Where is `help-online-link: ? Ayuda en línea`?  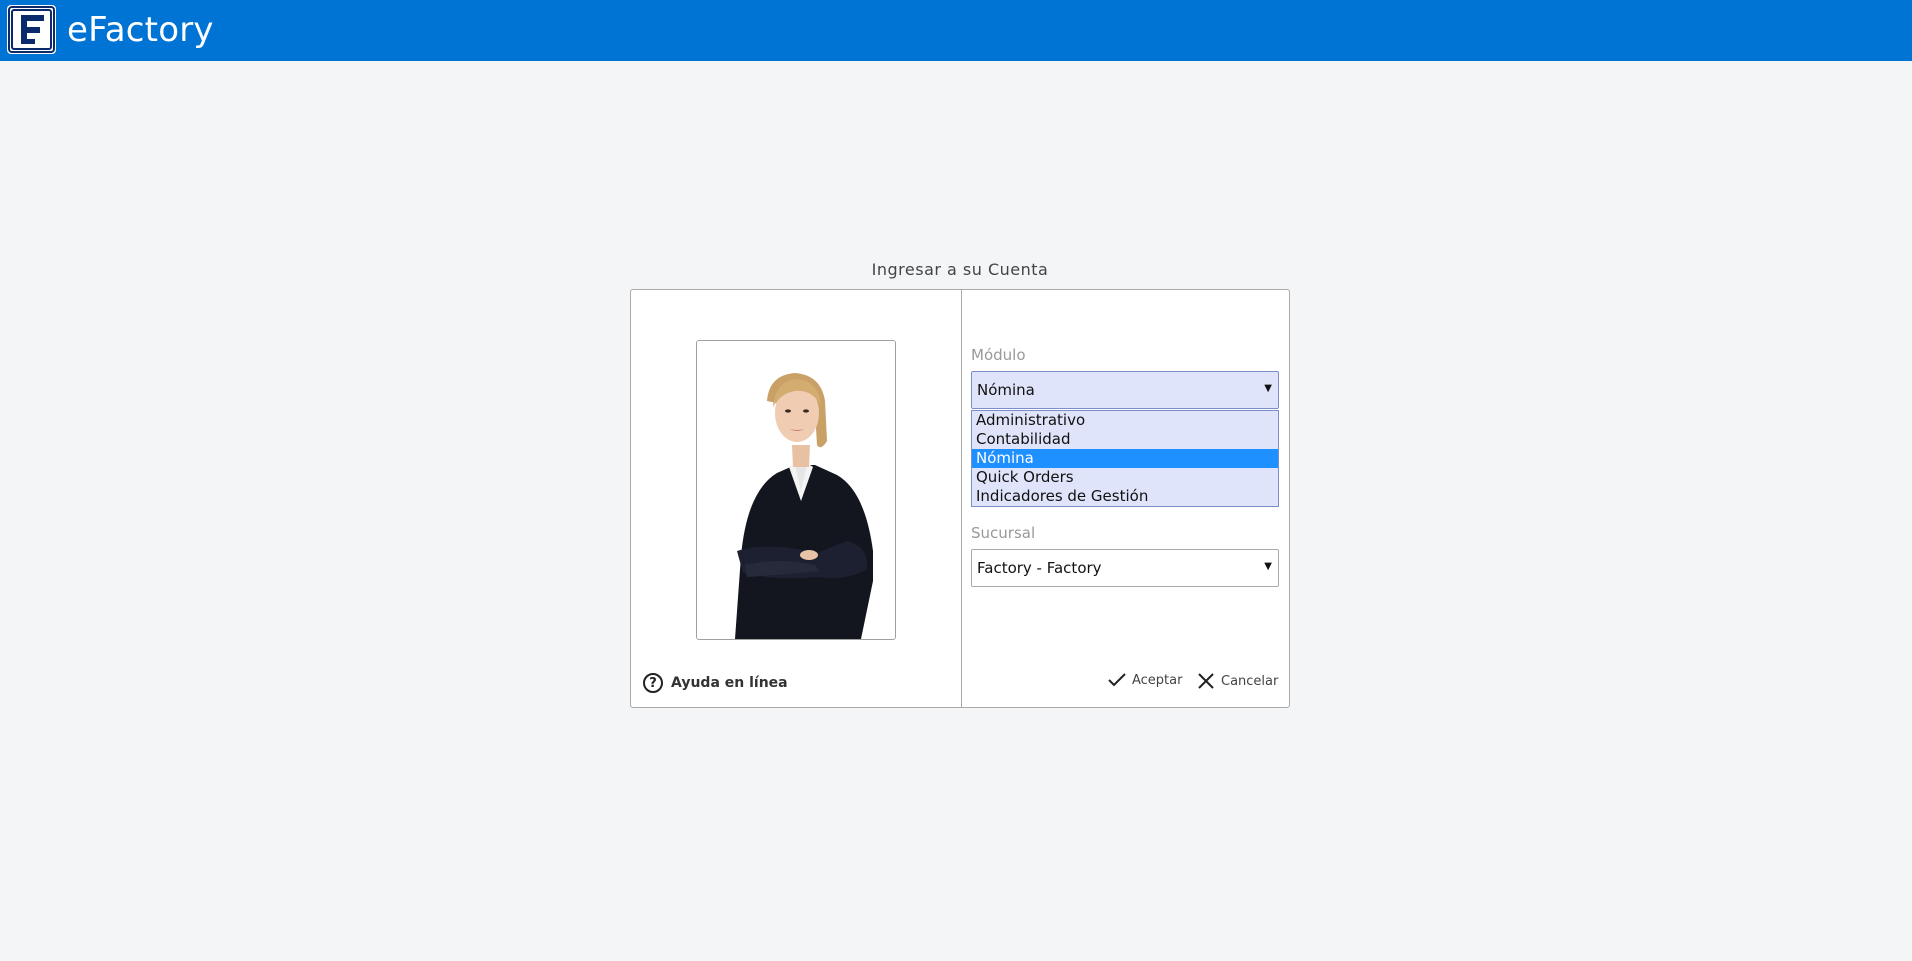
help-online-link: ? Ayuda en línea is located at coordinates (715, 683).